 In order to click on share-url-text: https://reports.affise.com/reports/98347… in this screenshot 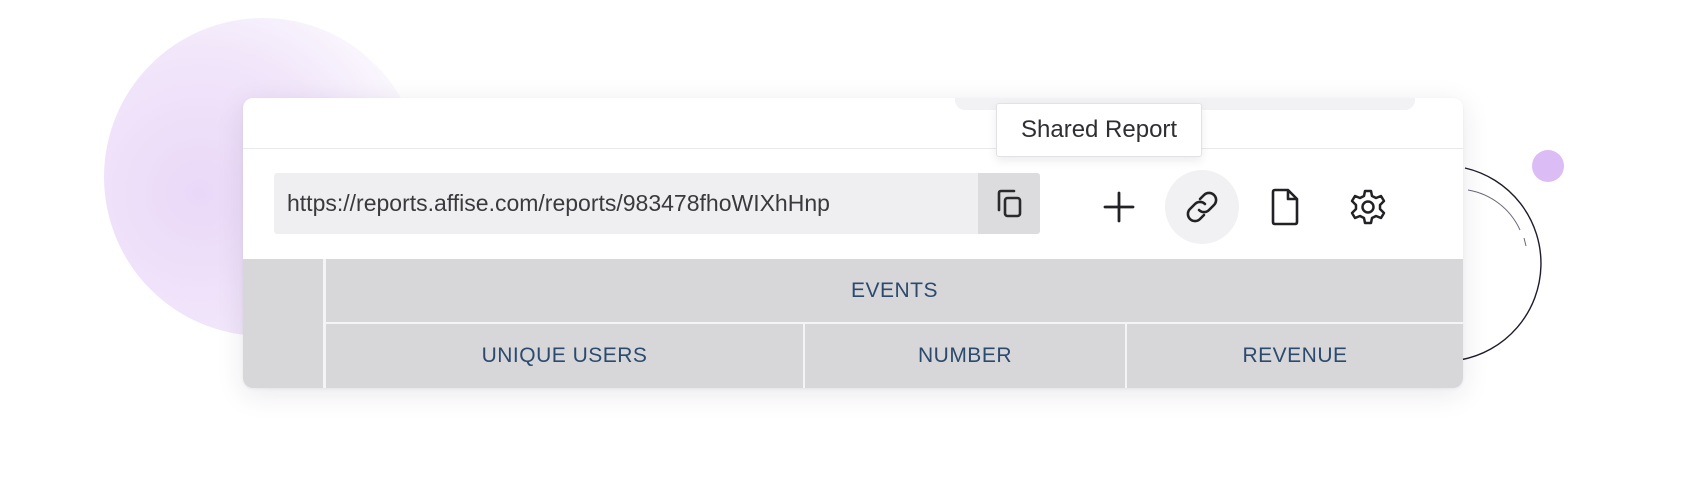, I will do `click(558, 203)`.